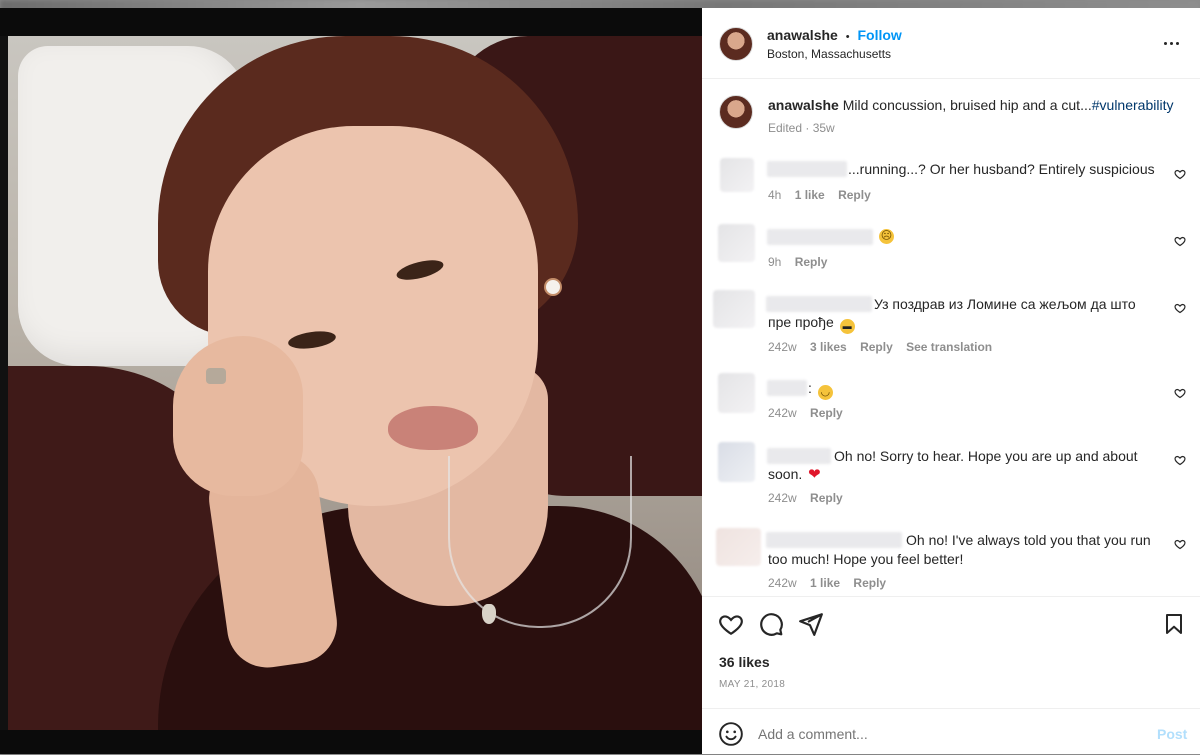 The height and width of the screenshot is (755, 1200). I want to click on see-translation-button: See translation, so click(949, 347).